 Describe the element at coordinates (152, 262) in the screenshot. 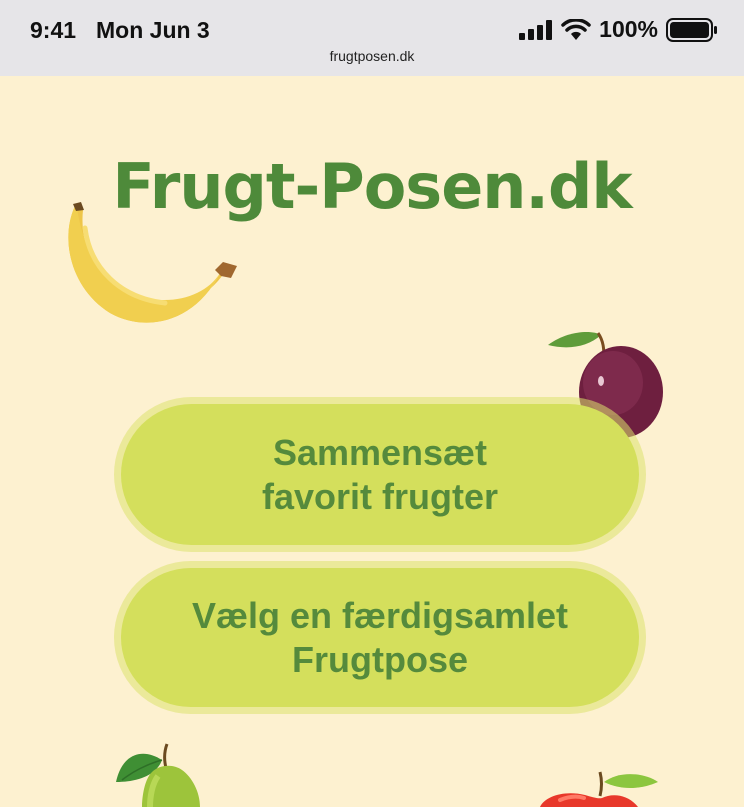

I see `banana-icon` at that location.